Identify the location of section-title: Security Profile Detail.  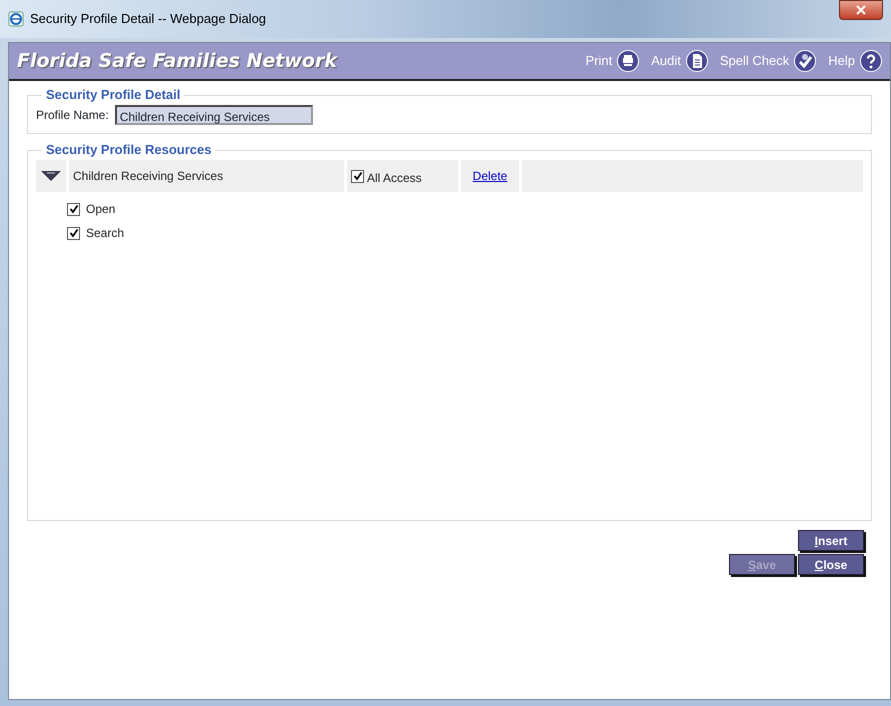
(113, 95).